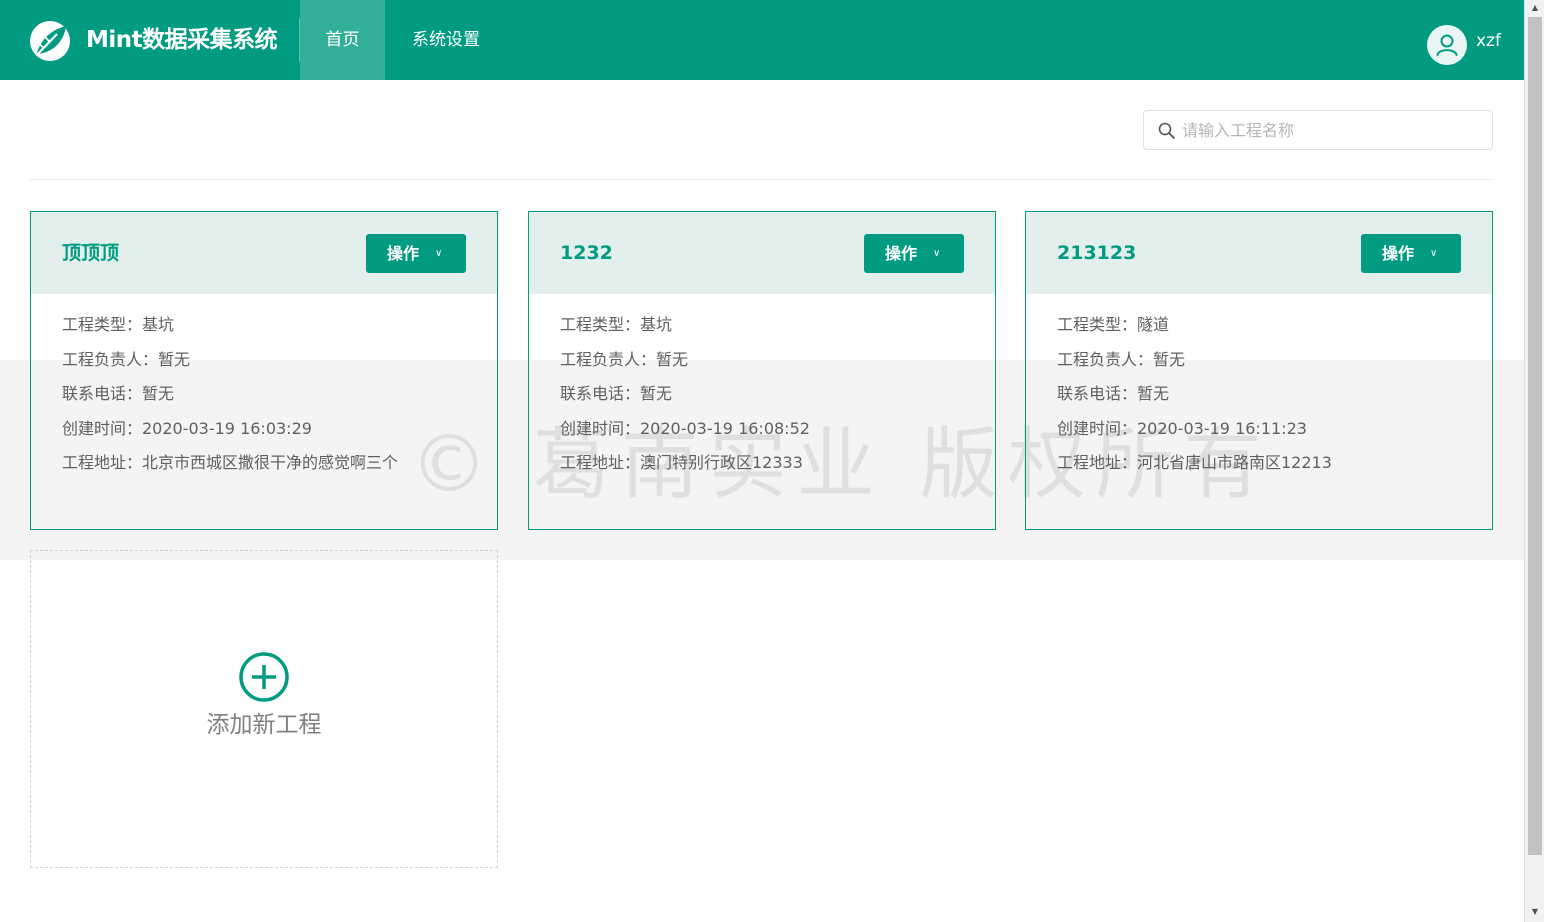 The image size is (1544, 922). Describe the element at coordinates (50, 41) in the screenshot. I see `leaf-logo-icon` at that location.